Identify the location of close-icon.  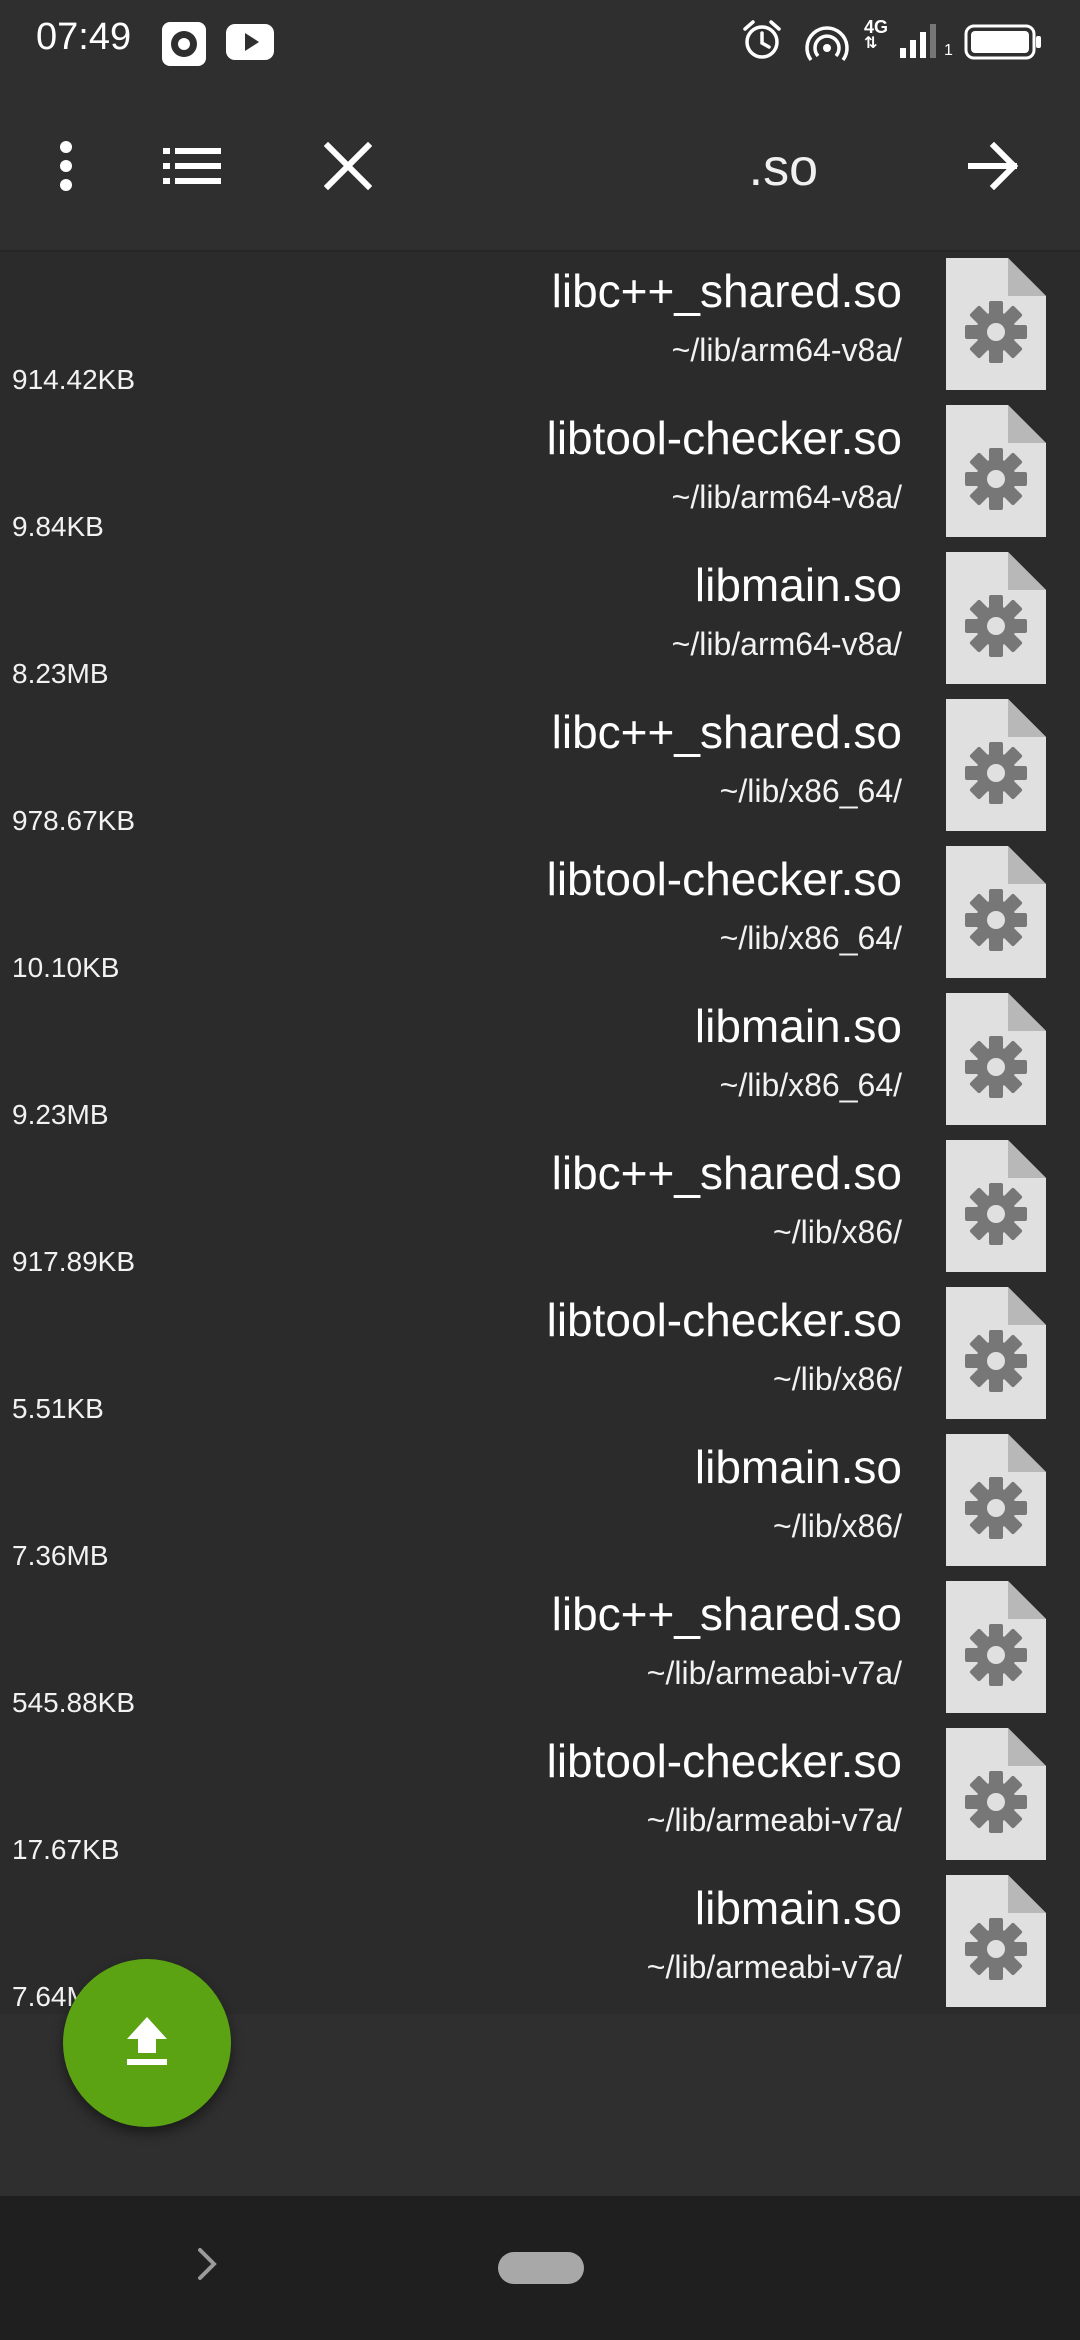
(348, 168).